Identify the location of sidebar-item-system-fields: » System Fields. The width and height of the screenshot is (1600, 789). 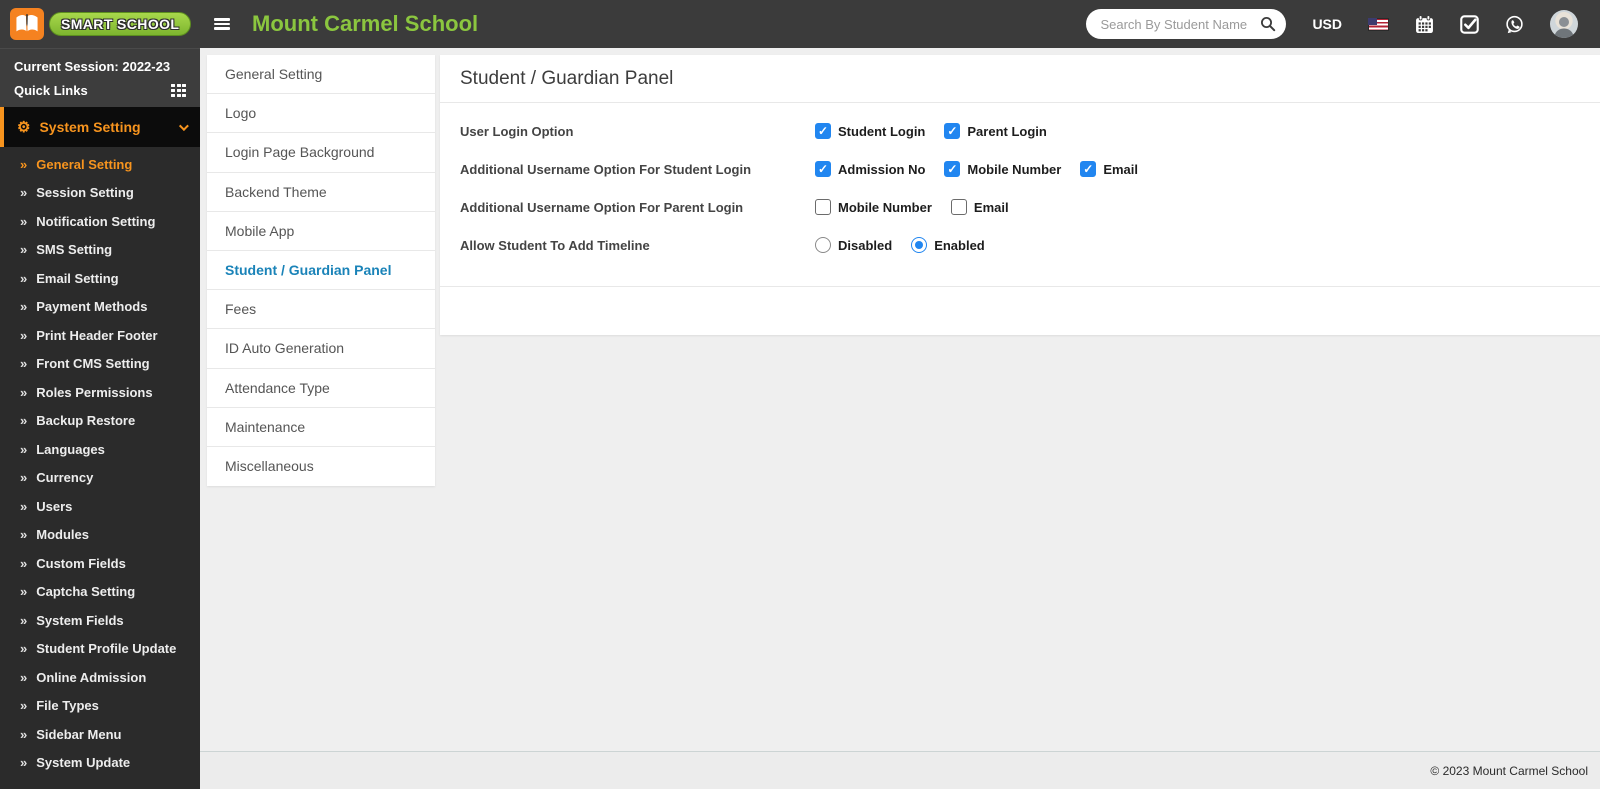
(100, 620).